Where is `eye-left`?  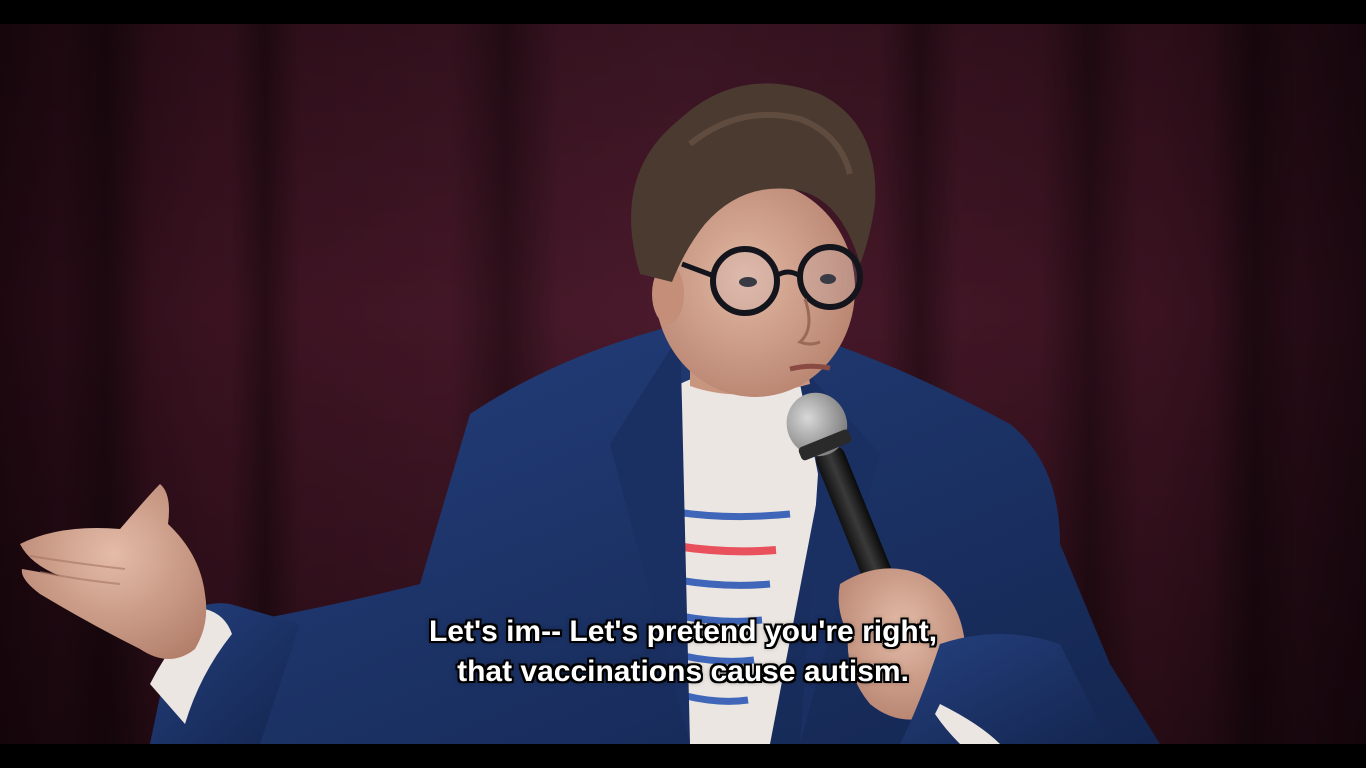
eye-left is located at coordinates (748, 282).